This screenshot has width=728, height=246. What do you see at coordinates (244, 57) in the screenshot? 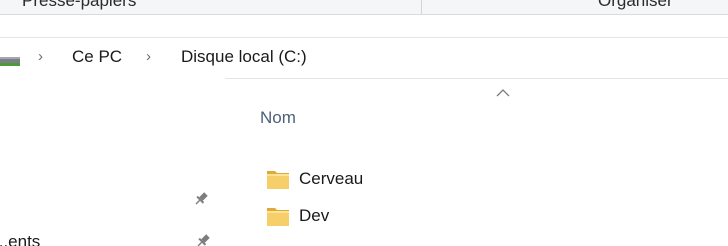
I see `breadcrumb-local-disk: Disque local (C:)` at bounding box center [244, 57].